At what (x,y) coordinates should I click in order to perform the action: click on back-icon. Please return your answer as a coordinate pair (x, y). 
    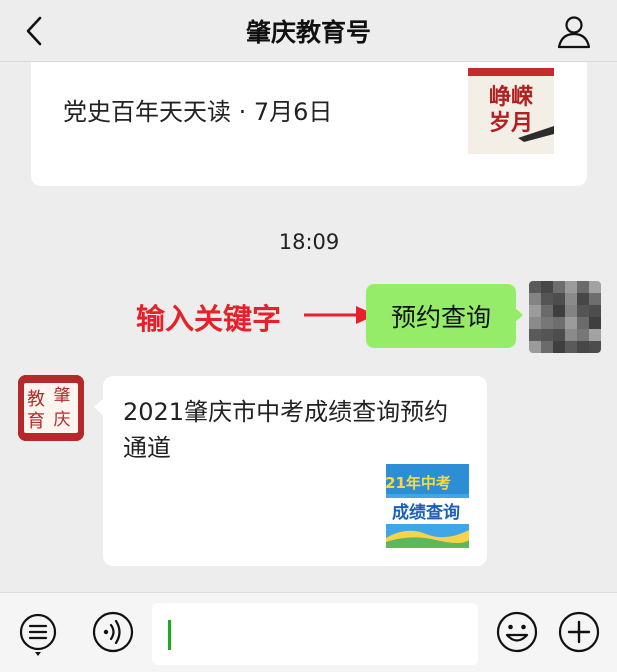
    Looking at the image, I should click on (35, 31).